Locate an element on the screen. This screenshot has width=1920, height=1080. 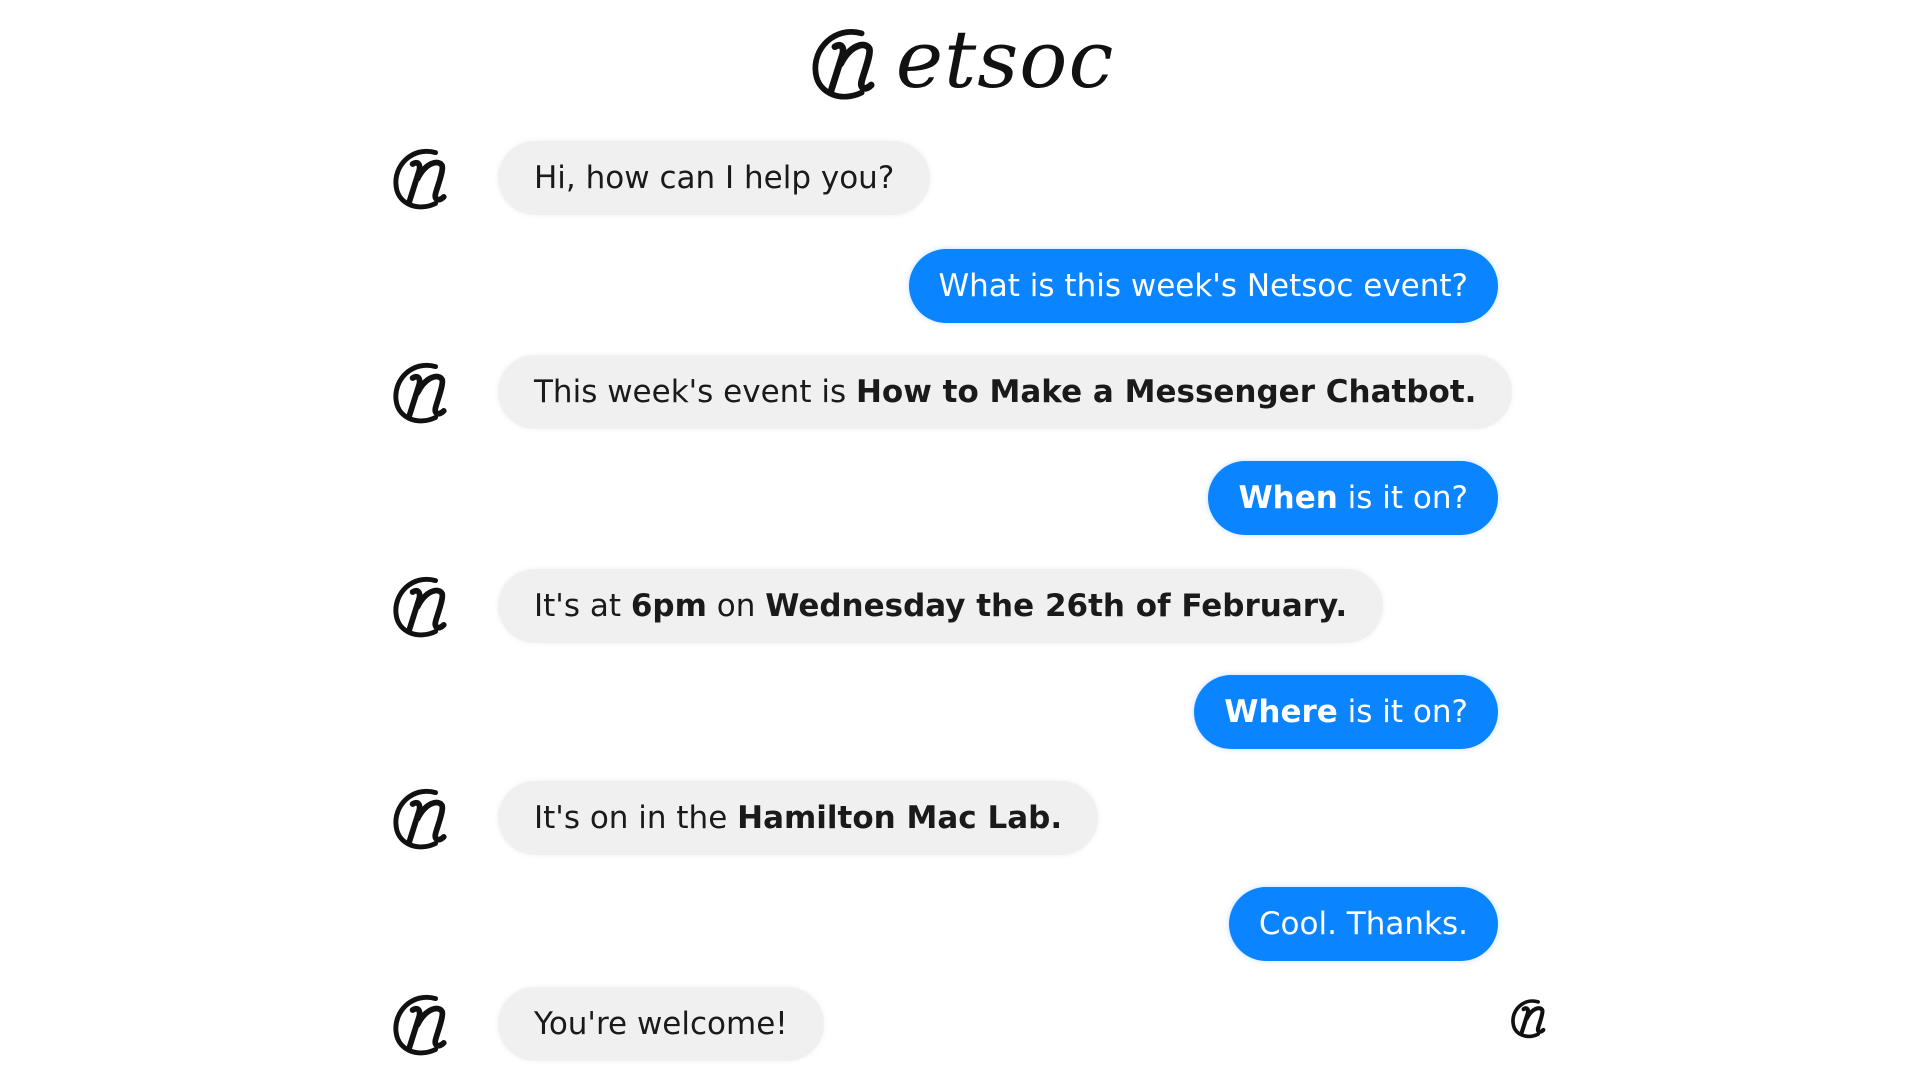
brand-name: etsoc is located at coordinates (1005, 59).